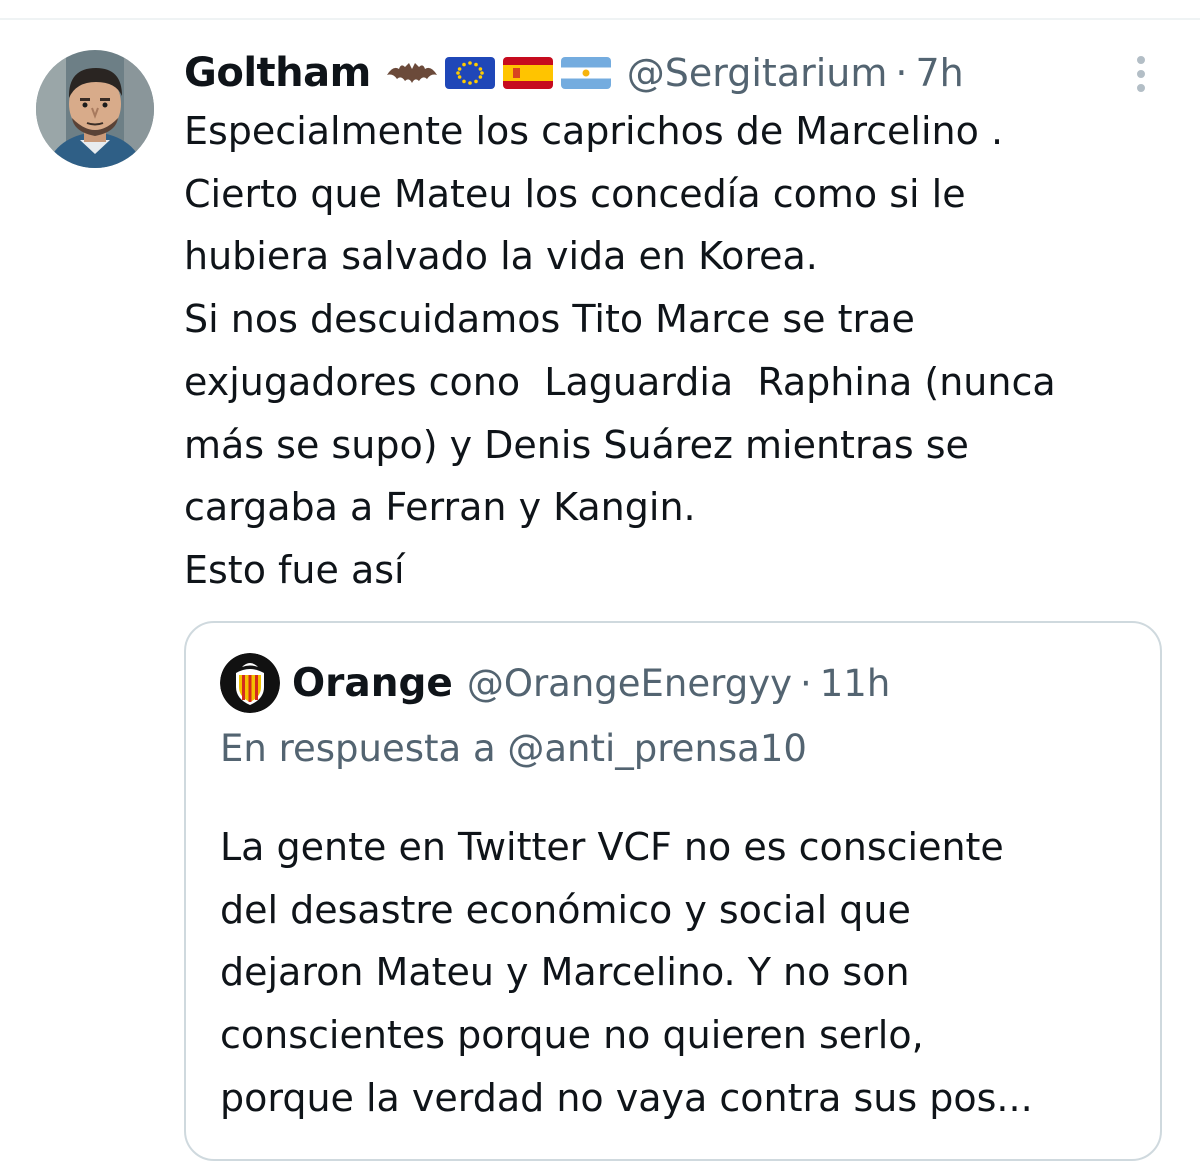 The height and width of the screenshot is (1172, 1200). I want to click on quoted-text-line: La gente en Twitter VCF no es consciente, so click(612, 847).